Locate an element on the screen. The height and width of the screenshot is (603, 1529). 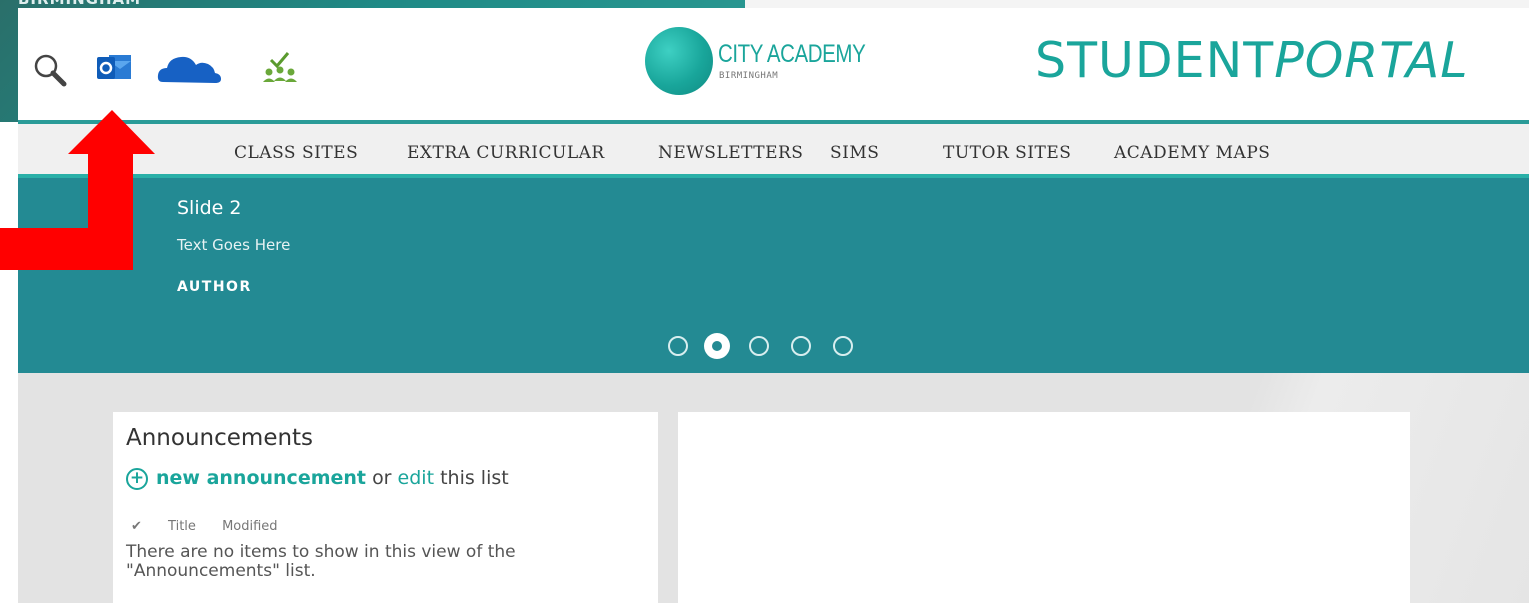
new-announcement-link: new announcement is located at coordinates (261, 478).